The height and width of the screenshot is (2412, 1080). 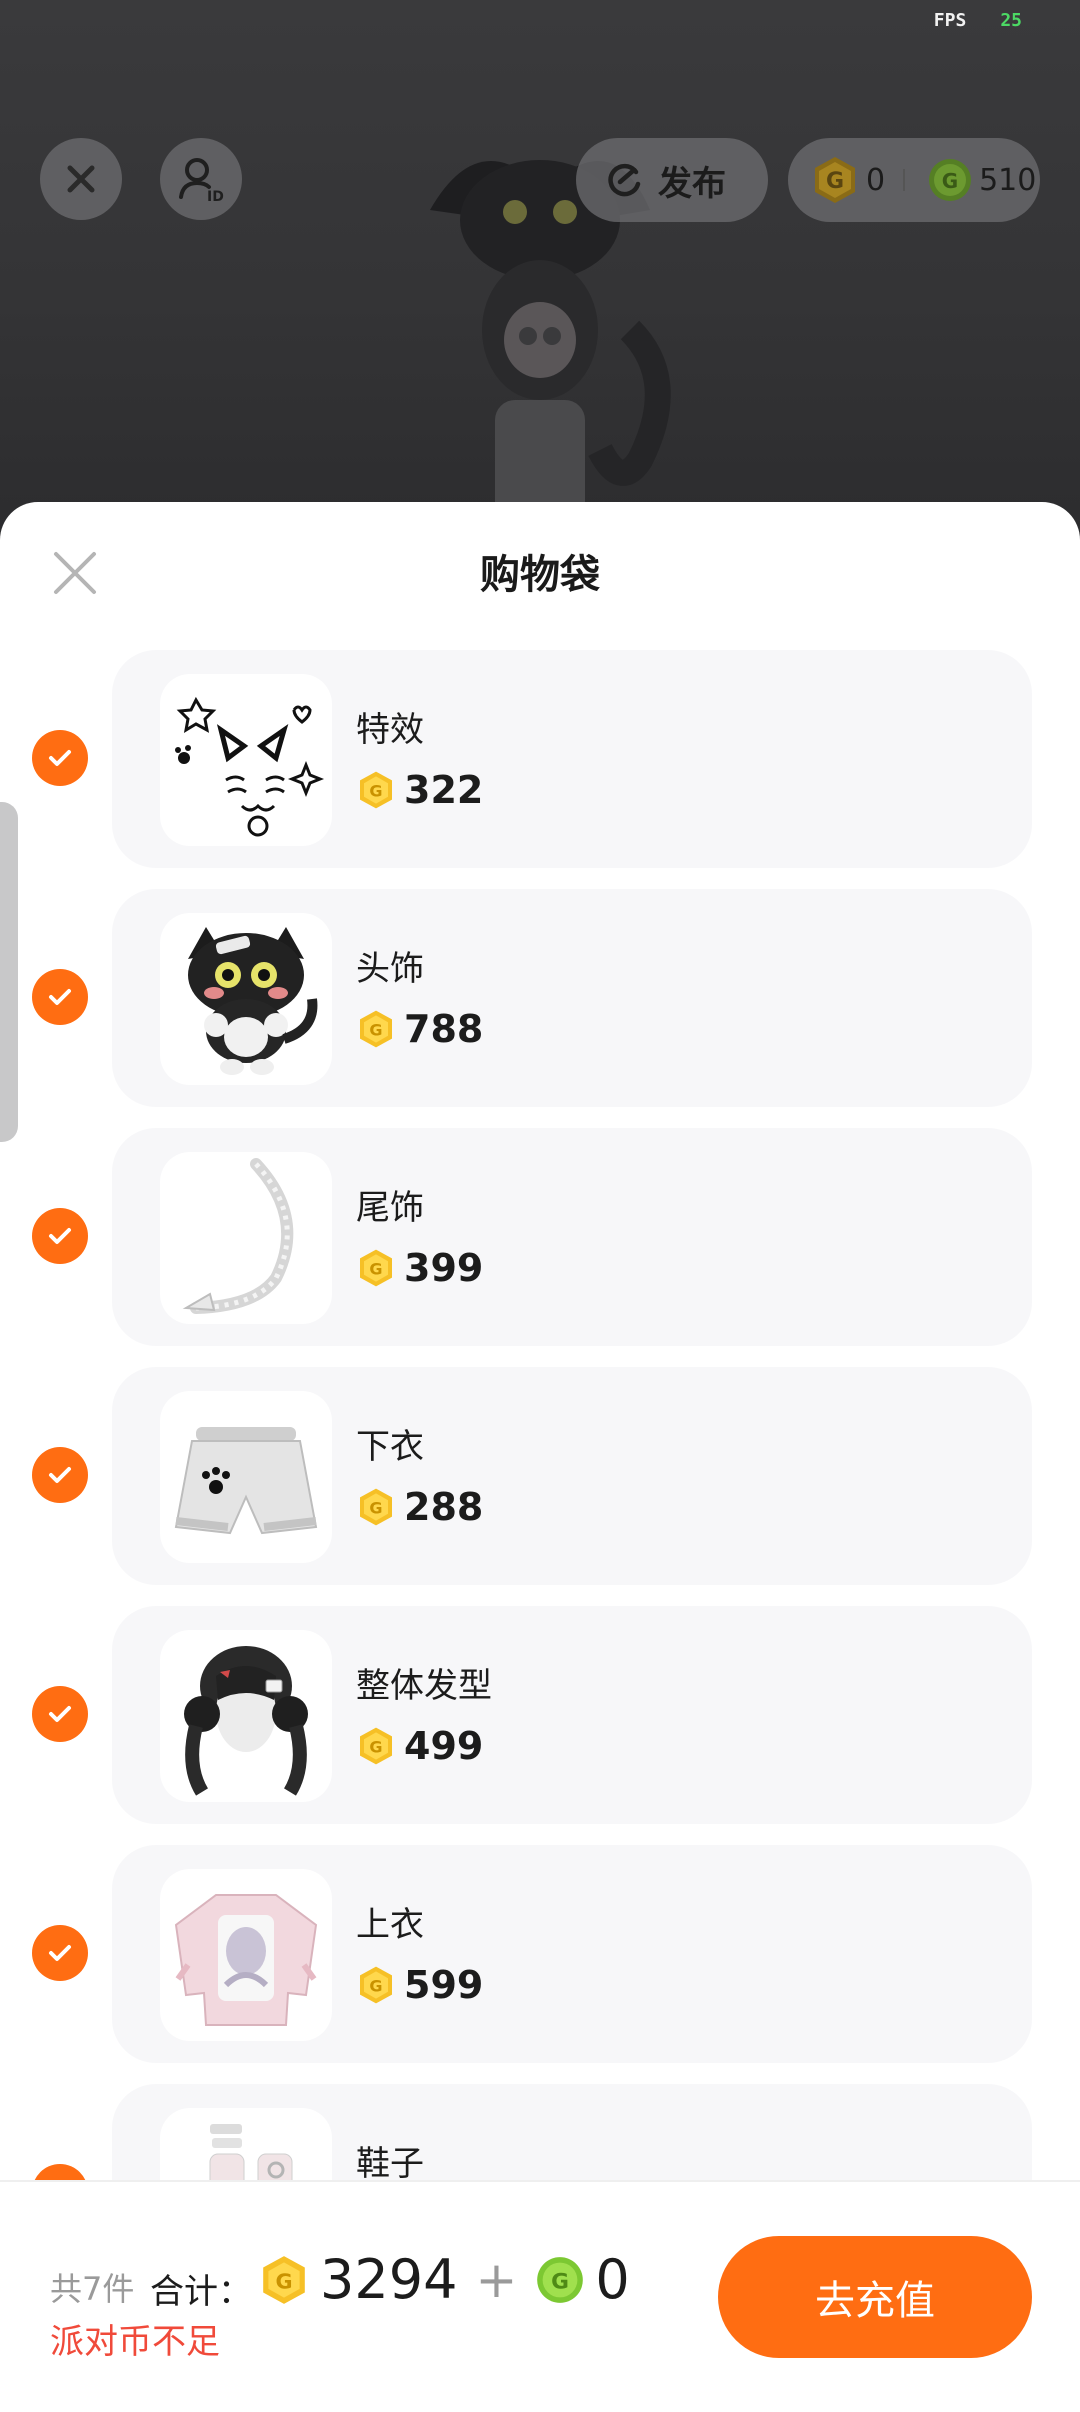 I want to click on item-card: 鞋子, so click(x=572, y=2132).